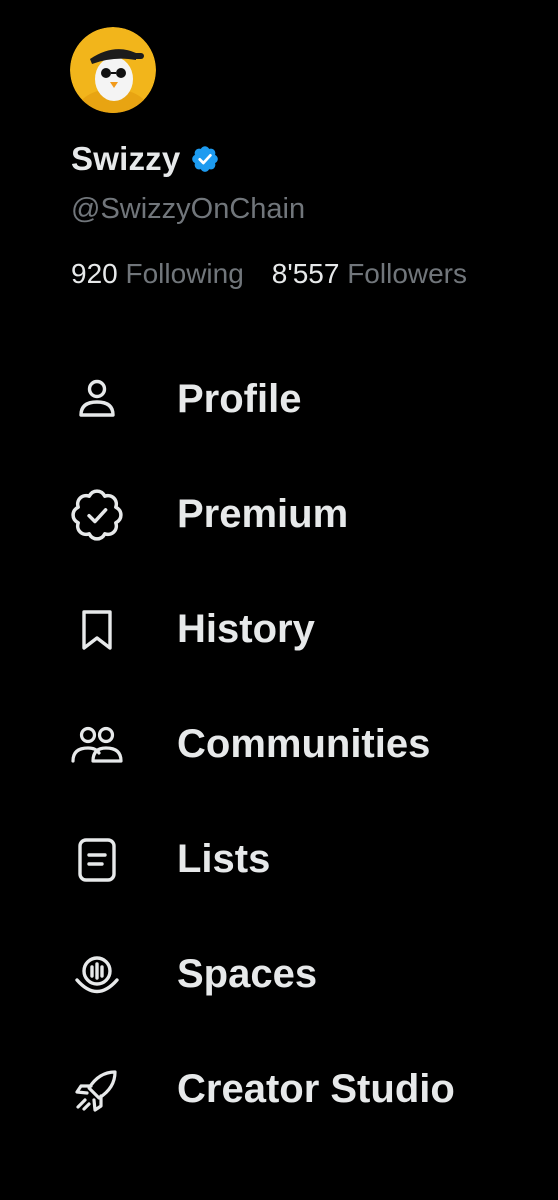 The width and height of the screenshot is (558, 1200). What do you see at coordinates (316, 1089) in the screenshot?
I see `menu-label-creator-studio: Creator Studio` at bounding box center [316, 1089].